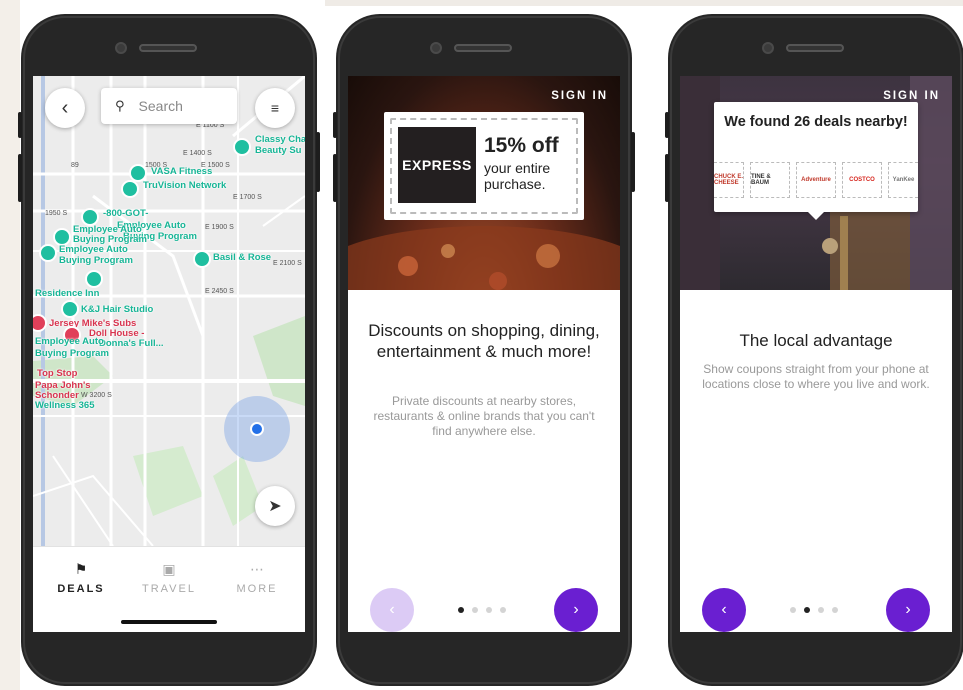 This screenshot has width=963, height=690. I want to click on deals-found-title: We found 26 deals nearby!, so click(816, 122).